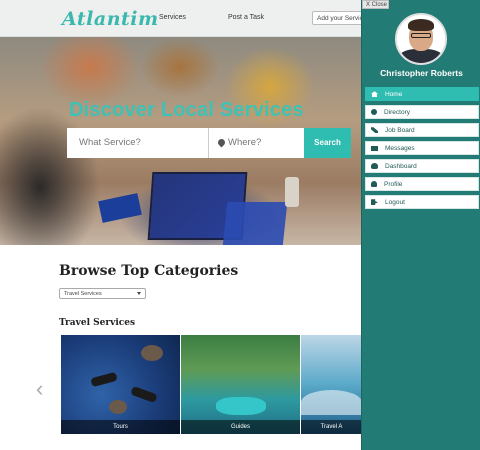 The height and width of the screenshot is (450, 480). Describe the element at coordinates (374, 202) in the screenshot. I see `logout-icon` at that location.